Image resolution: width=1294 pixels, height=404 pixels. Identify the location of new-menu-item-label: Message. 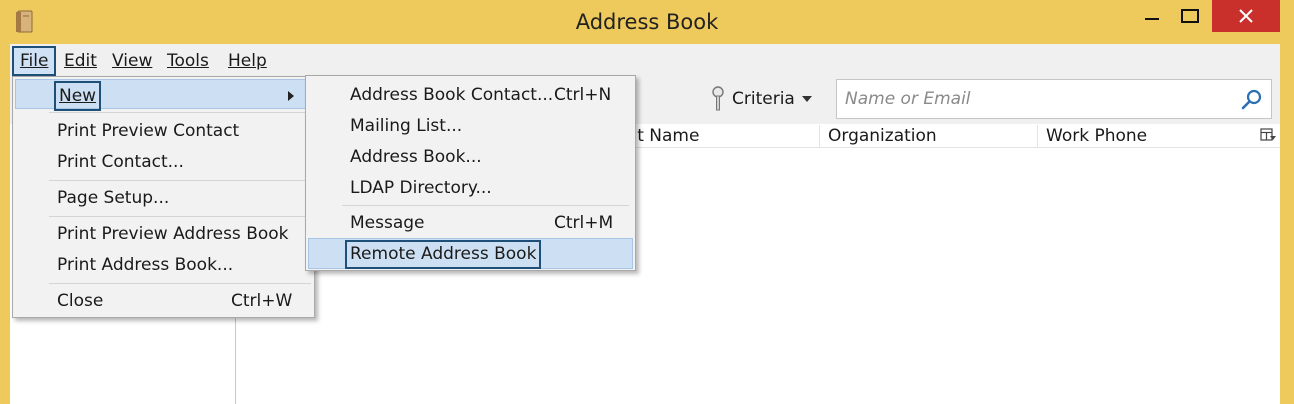
(387, 223).